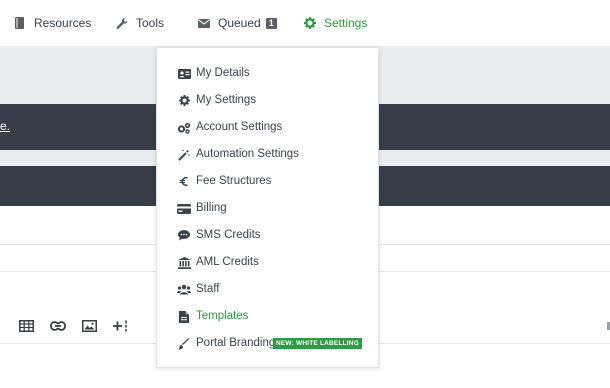 This screenshot has width=610, height=388. What do you see at coordinates (121, 326) in the screenshot?
I see `insert-icon` at bounding box center [121, 326].